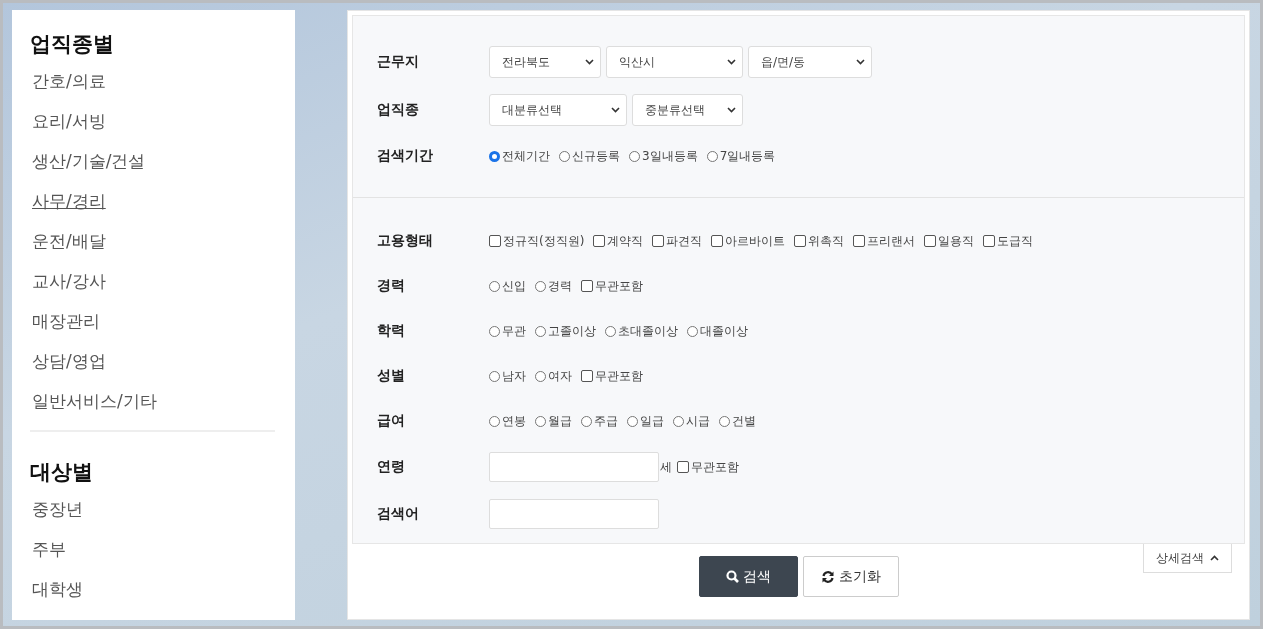  I want to click on sidebar-link: 운전/배달, so click(69, 241).